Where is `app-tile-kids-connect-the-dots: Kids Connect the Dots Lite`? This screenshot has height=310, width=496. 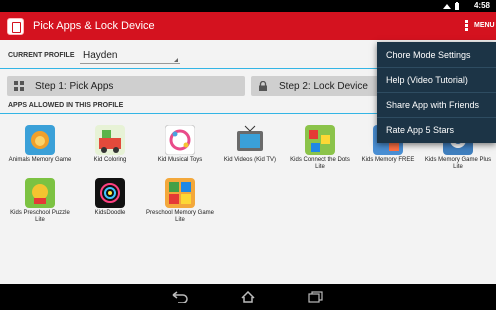 app-tile-kids-connect-the-dots: Kids Connect the Dots Lite is located at coordinates (320, 148).